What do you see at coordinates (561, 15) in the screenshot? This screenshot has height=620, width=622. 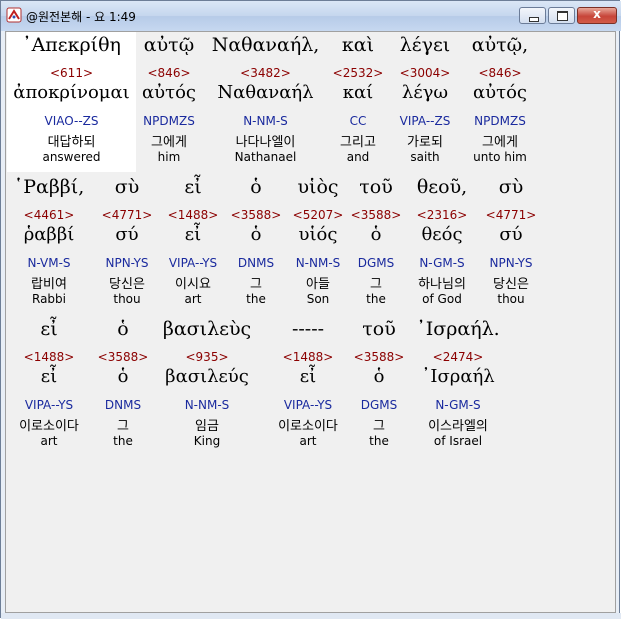 I see `maximize-button` at bounding box center [561, 15].